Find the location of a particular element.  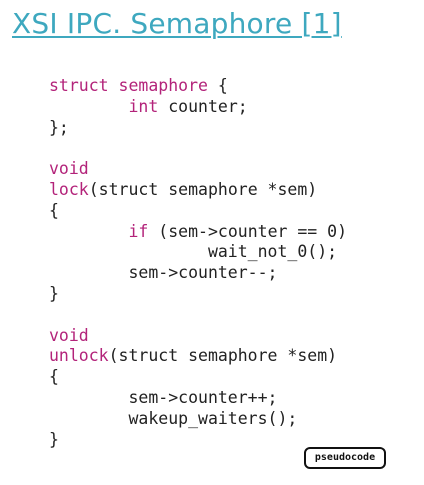

code-line: wait_not_0(); is located at coordinates (198, 252).